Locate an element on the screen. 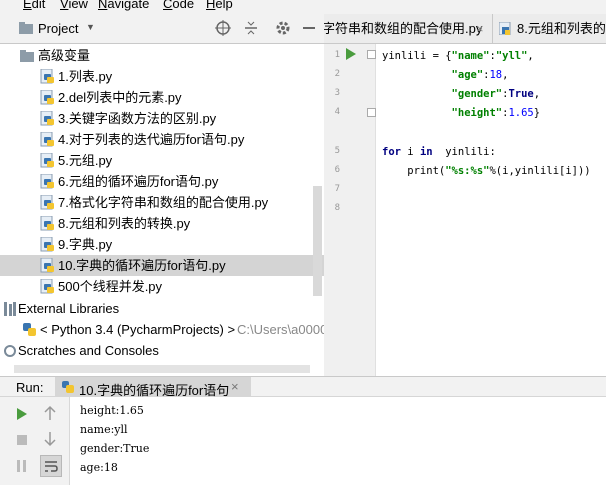 This screenshot has width=606, height=485. tree-file-item: 5.元组.py is located at coordinates (162, 160).